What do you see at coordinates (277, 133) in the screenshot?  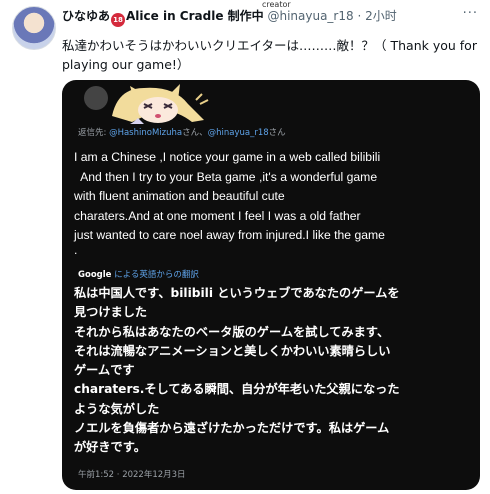 I see `reply-suffix: さん` at bounding box center [277, 133].